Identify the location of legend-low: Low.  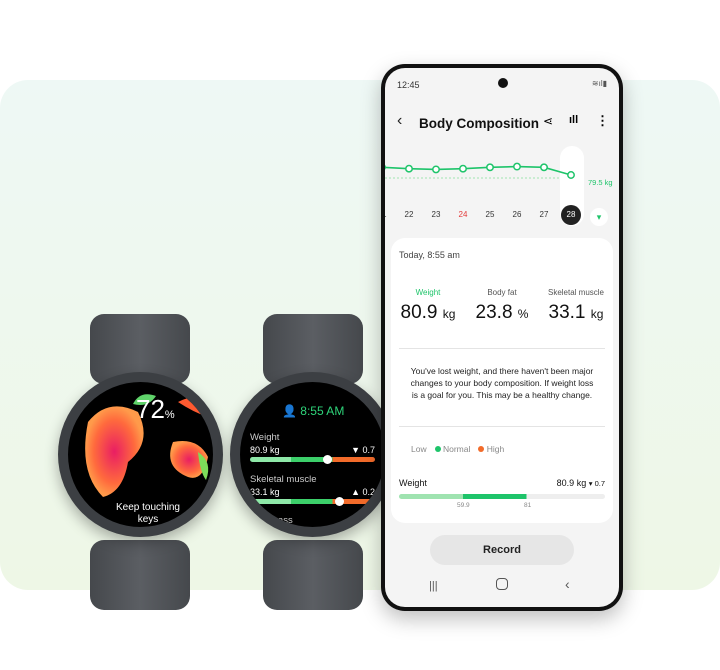
(419, 449).